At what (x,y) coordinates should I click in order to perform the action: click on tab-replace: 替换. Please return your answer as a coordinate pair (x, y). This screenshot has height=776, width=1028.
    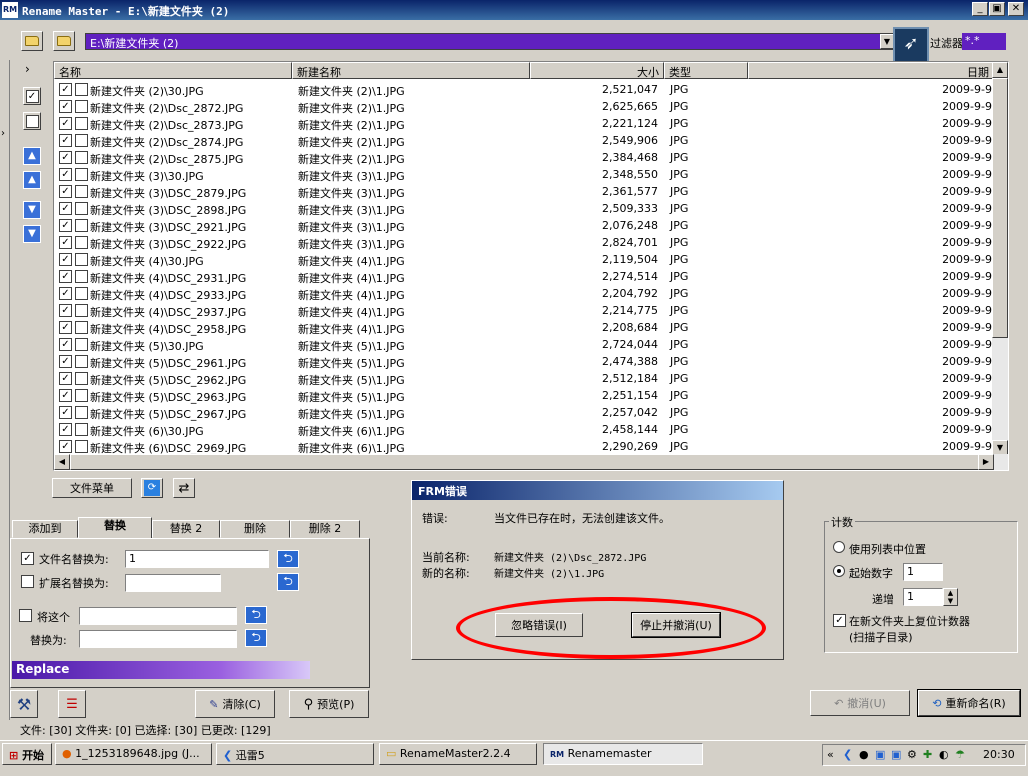
    Looking at the image, I should click on (115, 528).